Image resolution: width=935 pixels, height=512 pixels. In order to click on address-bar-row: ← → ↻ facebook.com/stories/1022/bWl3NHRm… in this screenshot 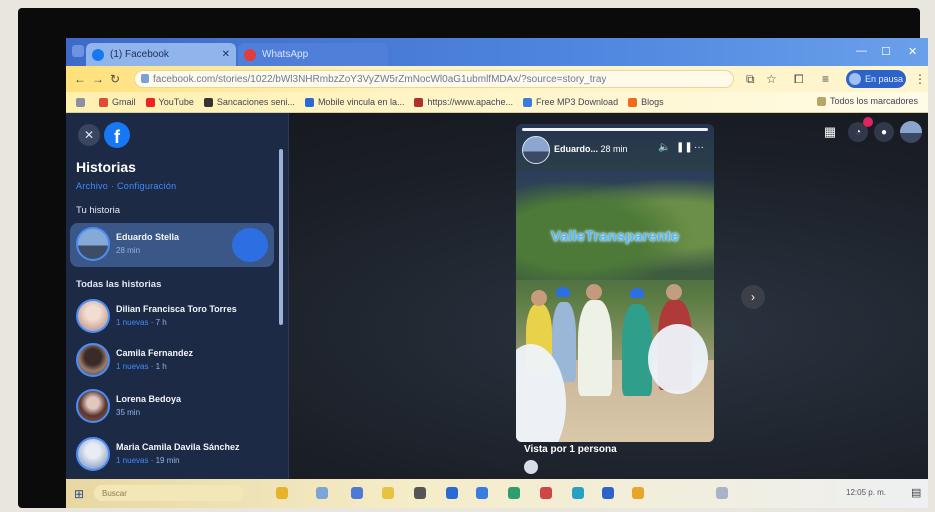, I will do `click(497, 79)`.